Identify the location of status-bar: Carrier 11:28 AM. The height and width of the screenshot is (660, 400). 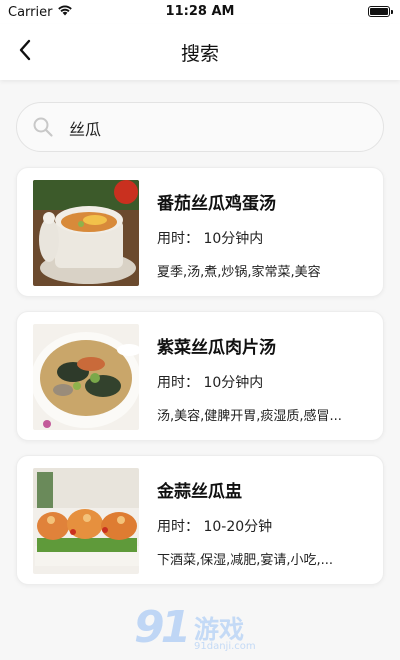
(200, 12).